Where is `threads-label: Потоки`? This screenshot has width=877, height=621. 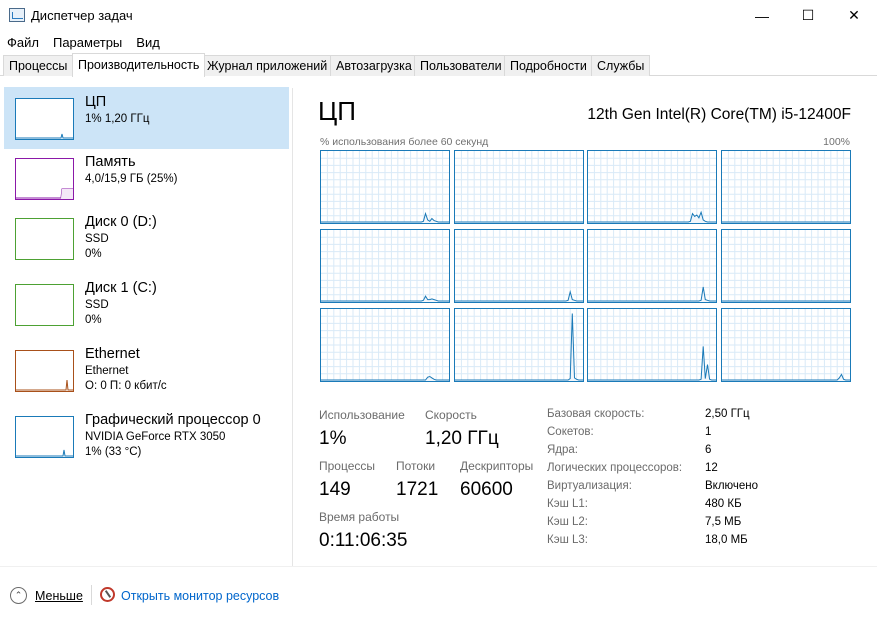
threads-label: Потоки is located at coordinates (416, 466).